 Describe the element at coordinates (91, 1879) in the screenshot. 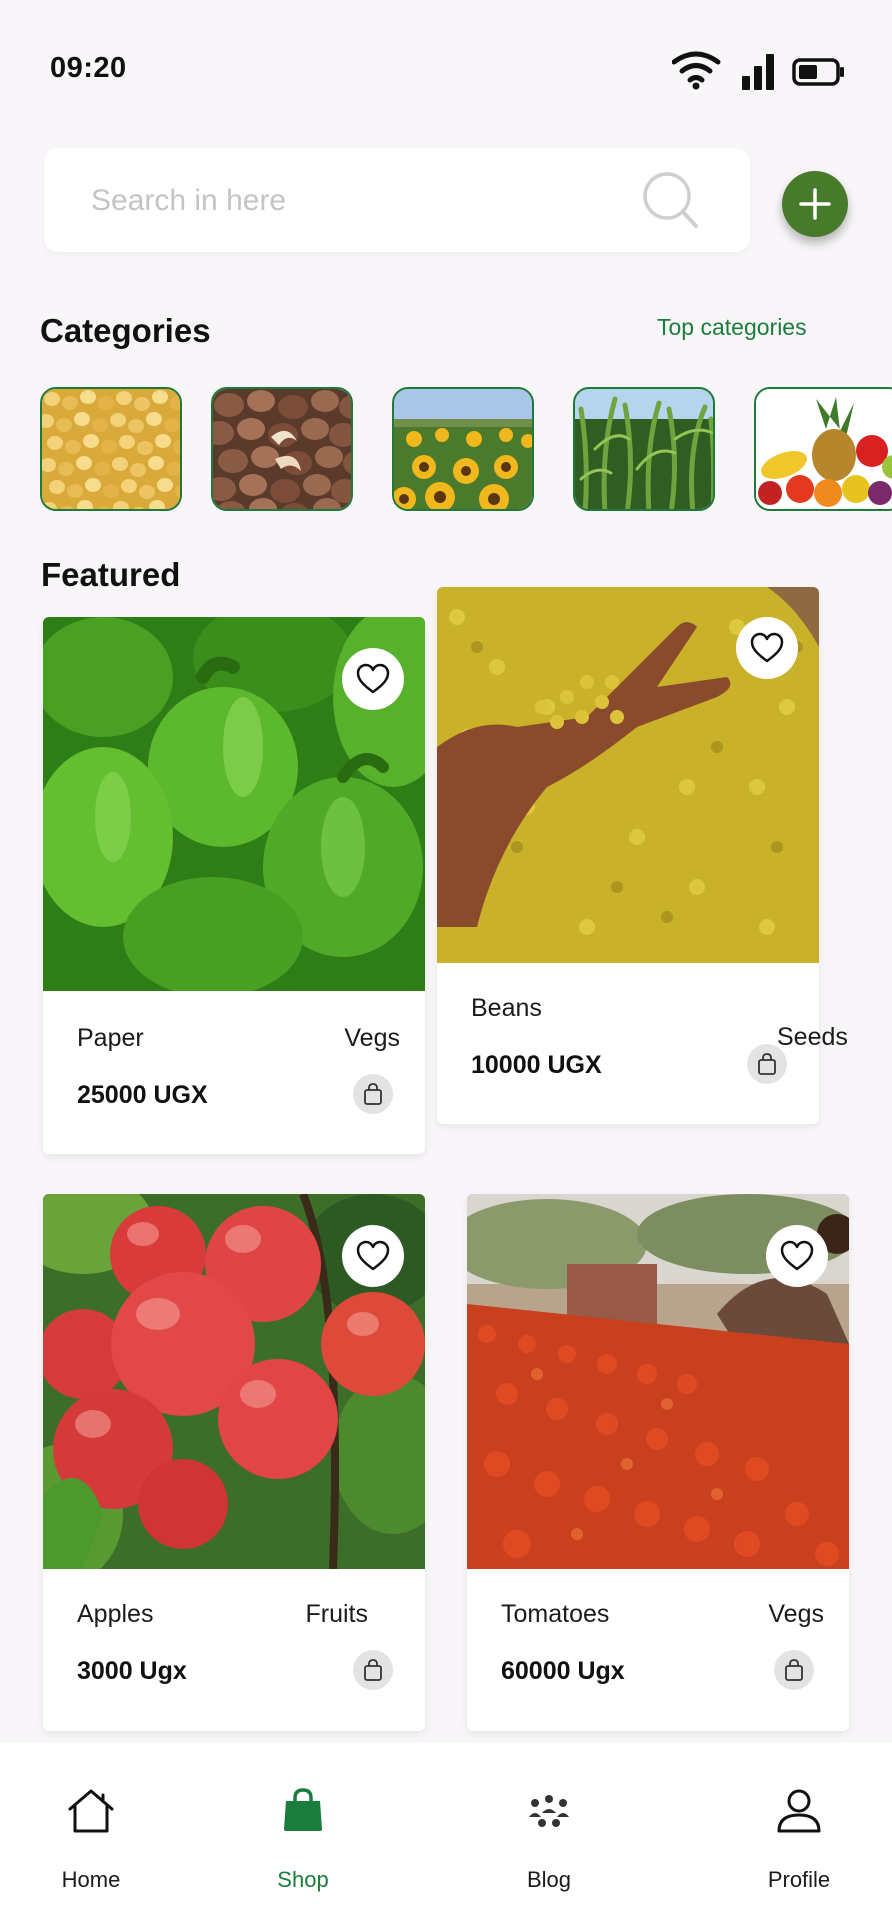

I see `nav-home-label: Home` at that location.